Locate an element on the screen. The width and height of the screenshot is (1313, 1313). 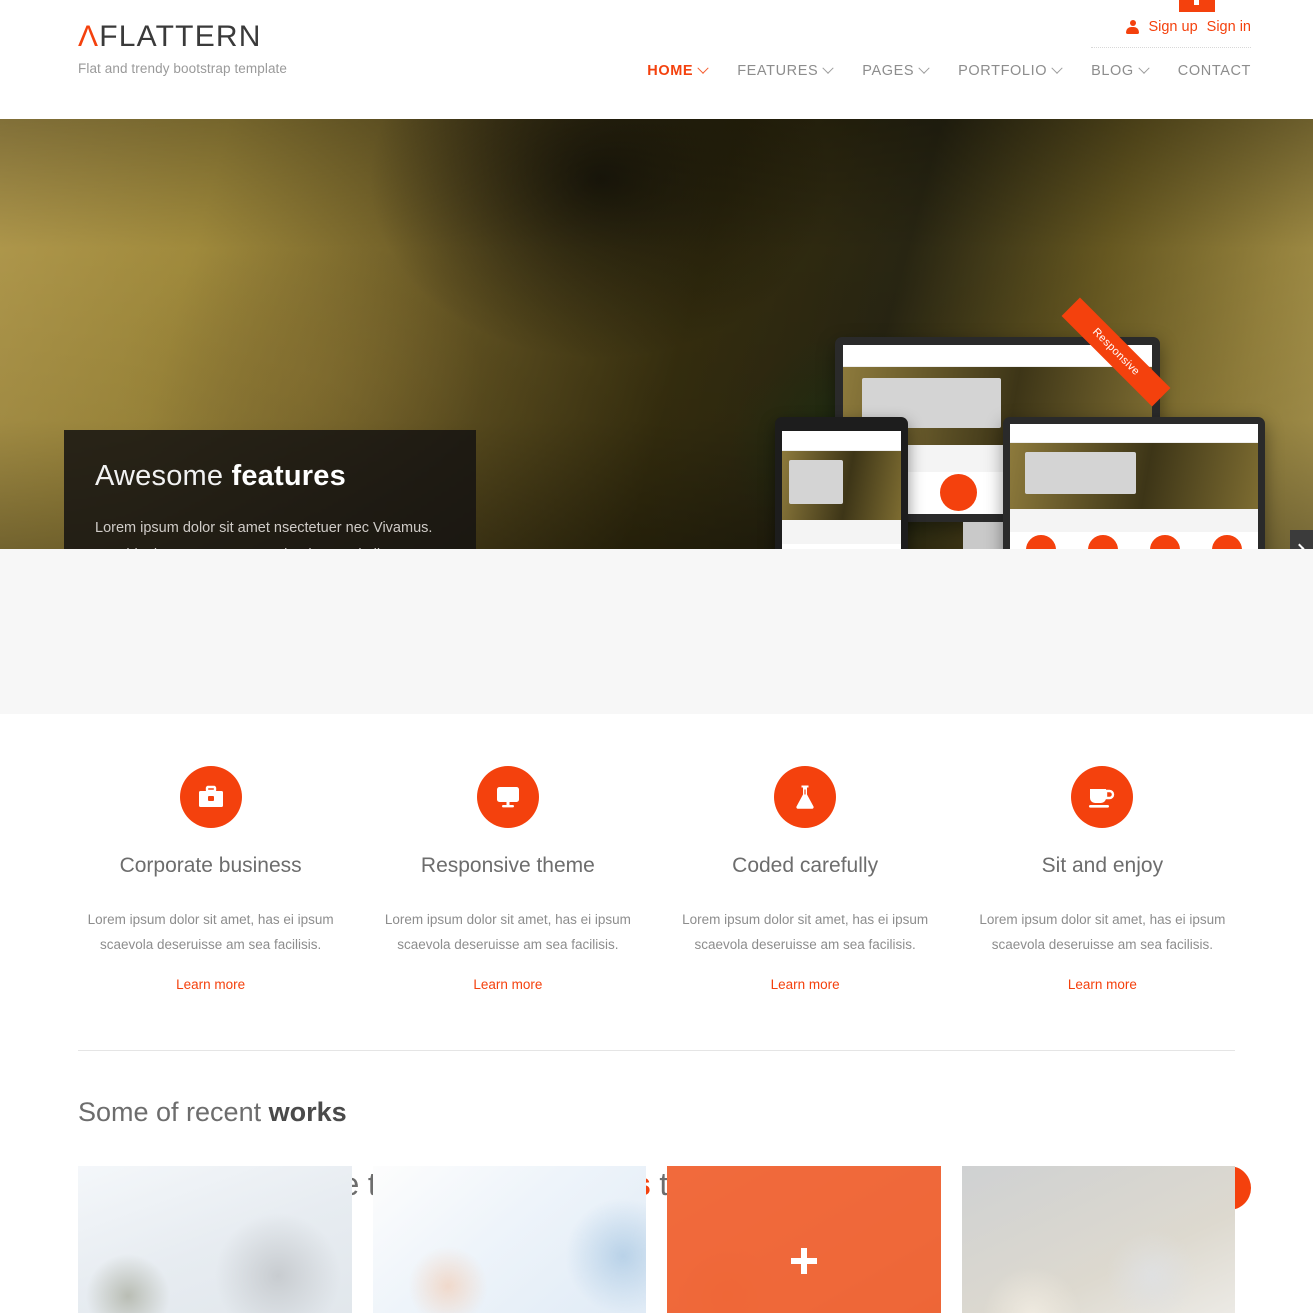
nav-item-features: FEATURES is located at coordinates (785, 70).